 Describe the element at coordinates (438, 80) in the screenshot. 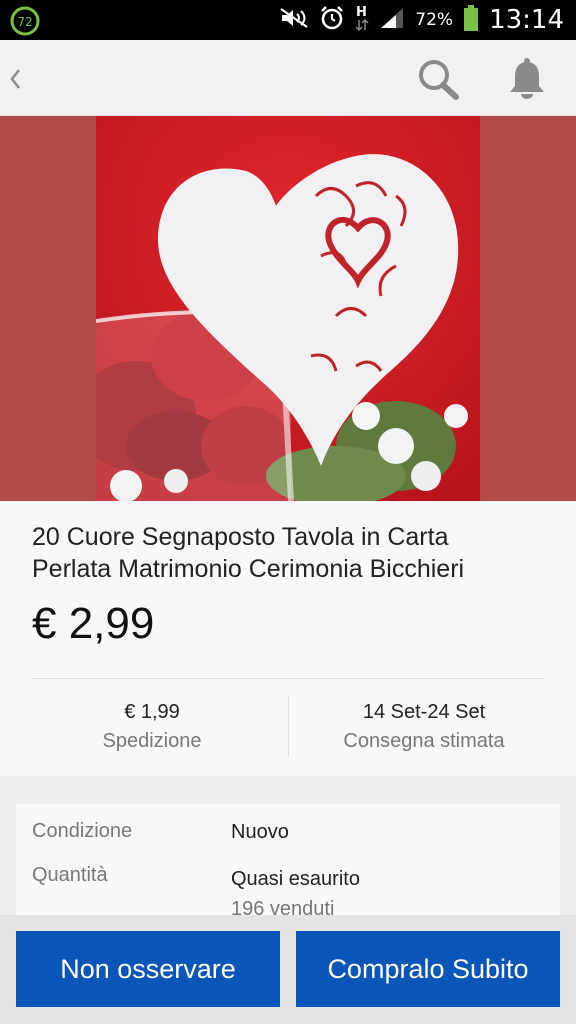

I see `search-icon` at that location.